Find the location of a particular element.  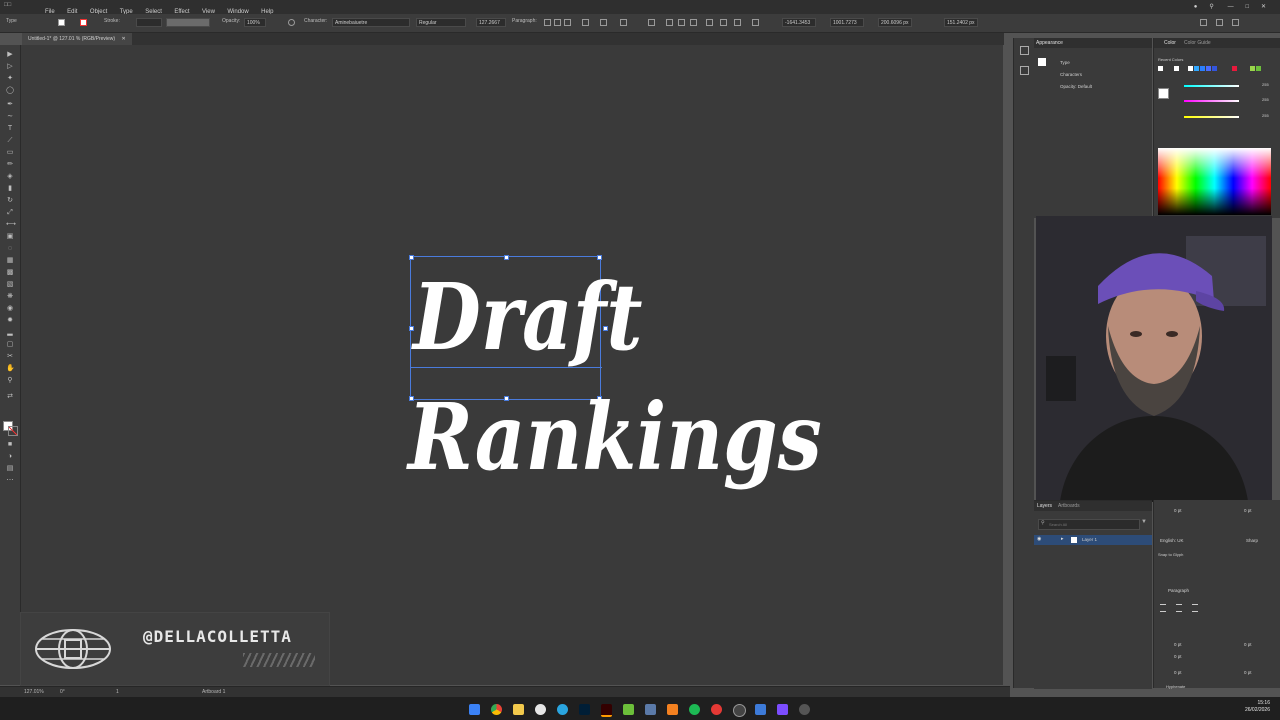

space-before-value: 0 pt is located at coordinates (1178, 672).